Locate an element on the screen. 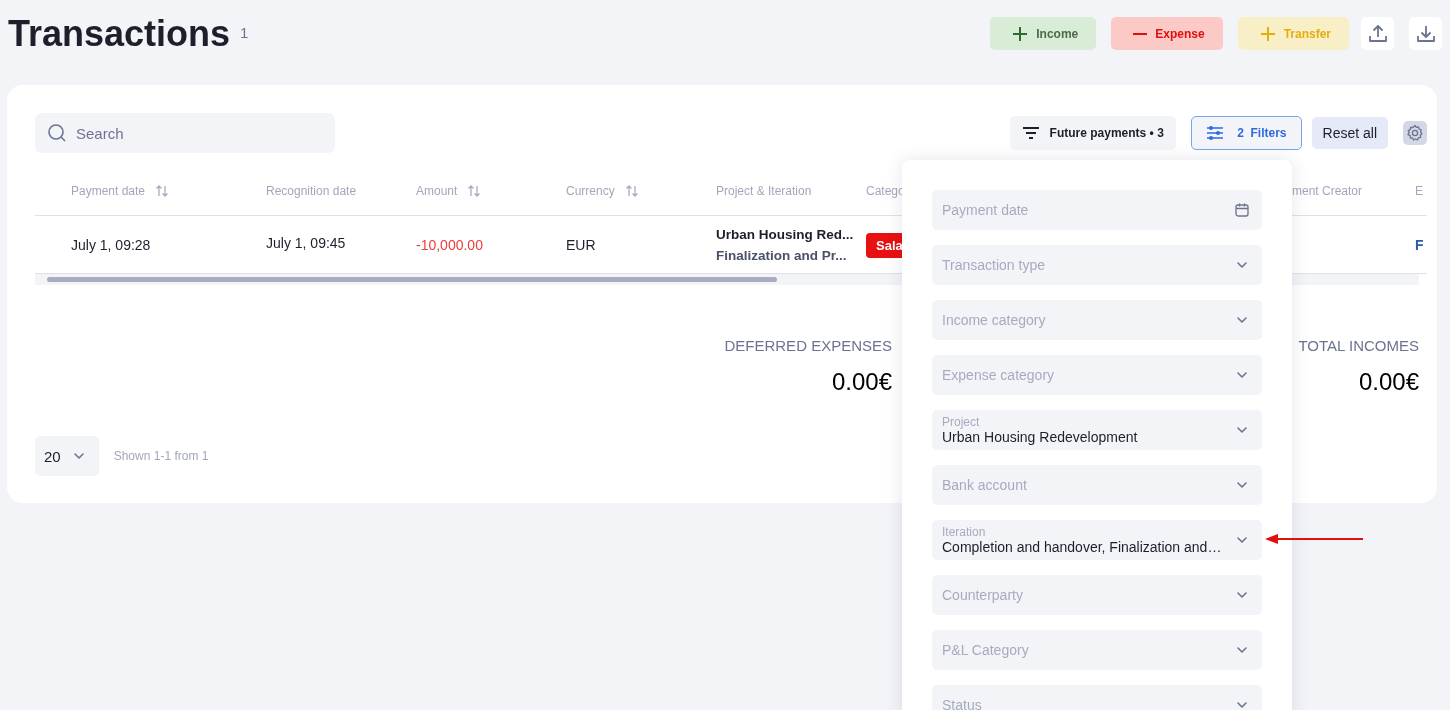  column-header: Project & Iteration is located at coordinates (764, 191).